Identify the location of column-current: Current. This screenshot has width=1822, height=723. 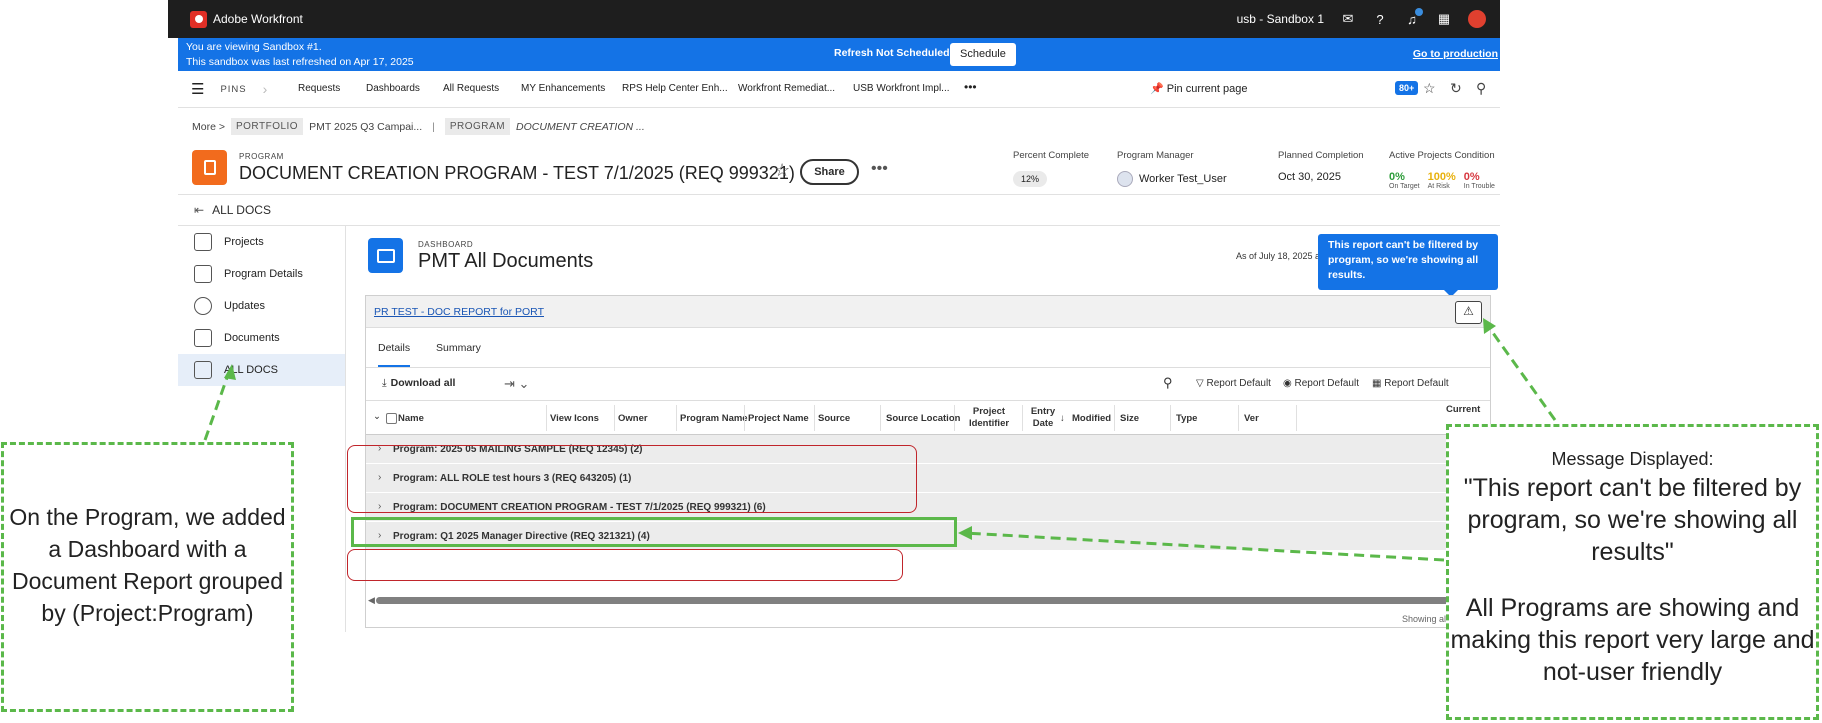
(1463, 409).